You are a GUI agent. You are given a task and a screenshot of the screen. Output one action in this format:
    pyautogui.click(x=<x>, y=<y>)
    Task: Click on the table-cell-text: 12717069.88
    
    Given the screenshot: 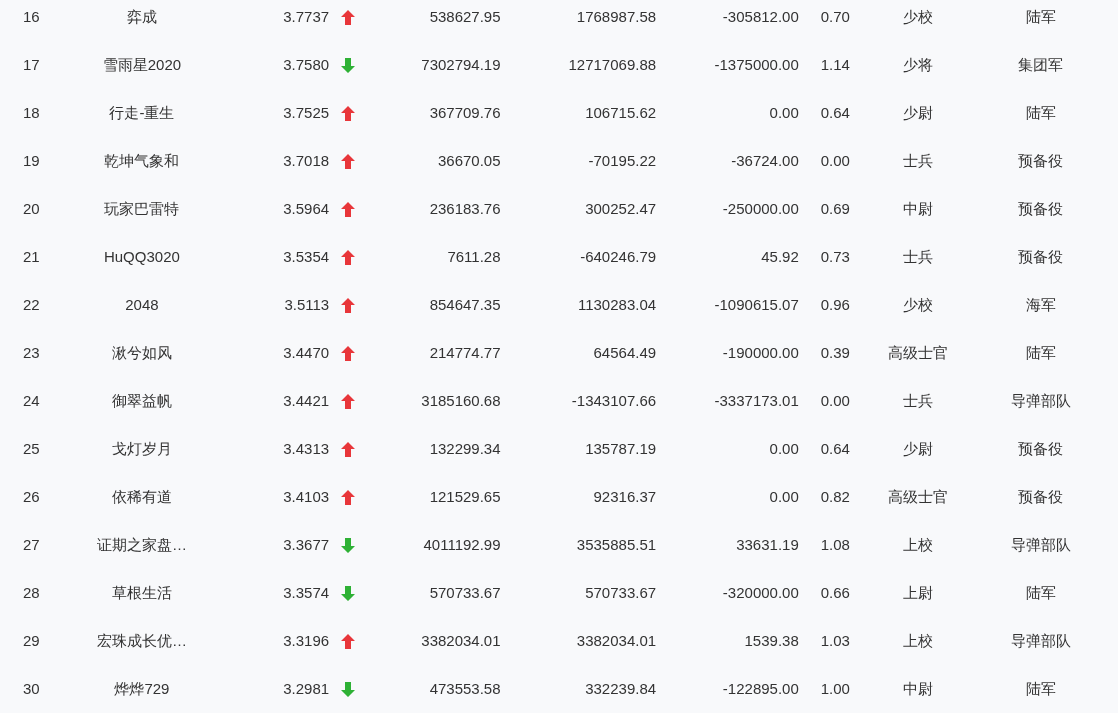 What is the action you would take?
    pyautogui.click(x=612, y=64)
    